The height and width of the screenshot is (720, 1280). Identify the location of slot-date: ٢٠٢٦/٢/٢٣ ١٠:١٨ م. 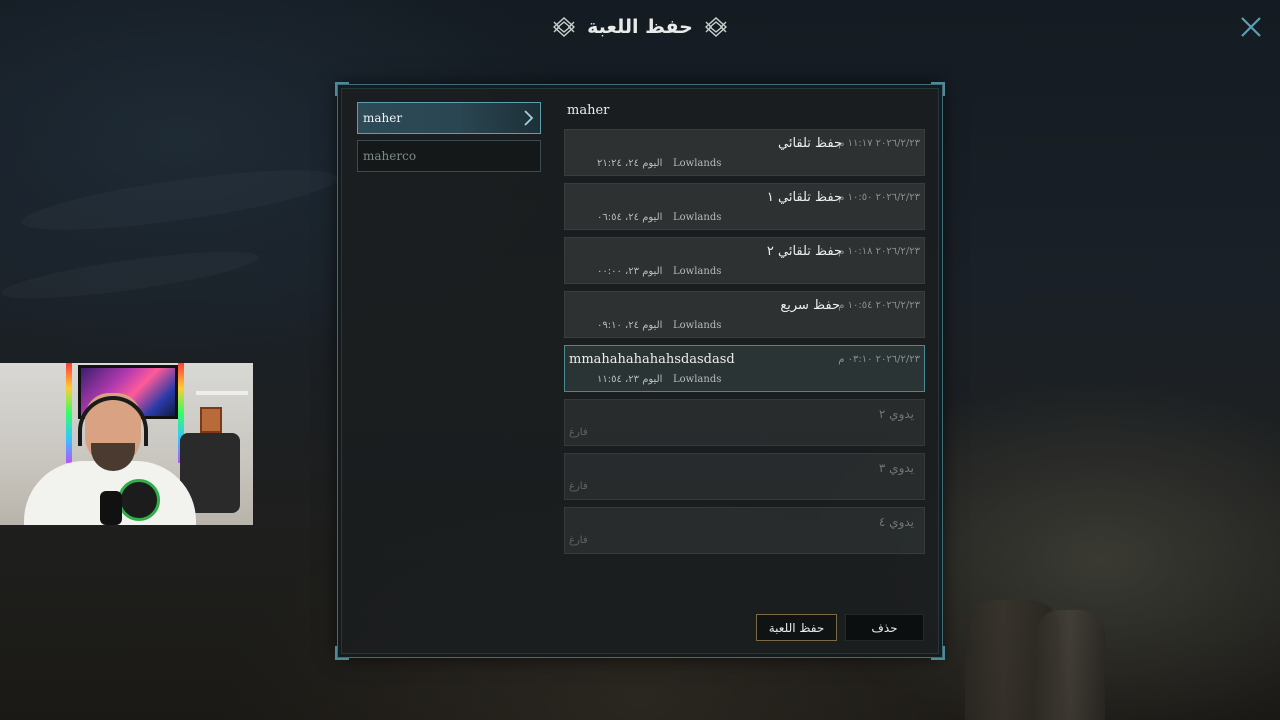
(879, 251).